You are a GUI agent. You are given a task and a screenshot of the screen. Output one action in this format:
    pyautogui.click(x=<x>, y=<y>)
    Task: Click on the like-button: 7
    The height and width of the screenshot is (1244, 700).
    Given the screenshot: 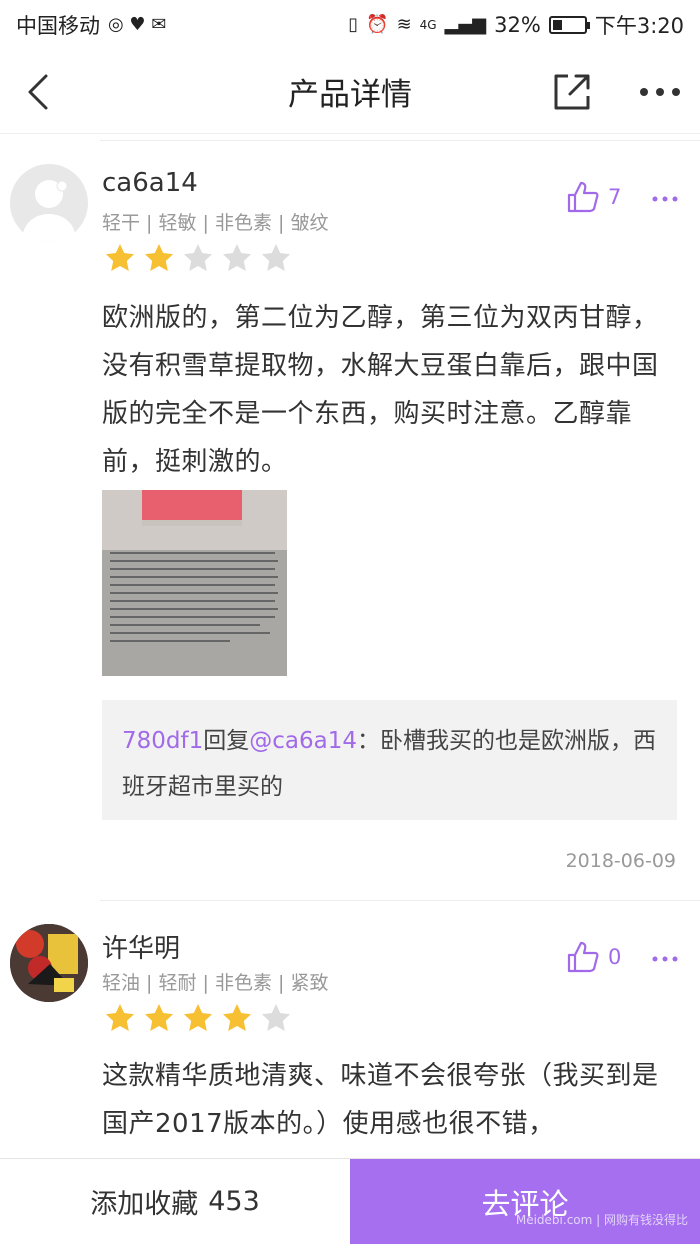 What is the action you would take?
    pyautogui.click(x=593, y=197)
    